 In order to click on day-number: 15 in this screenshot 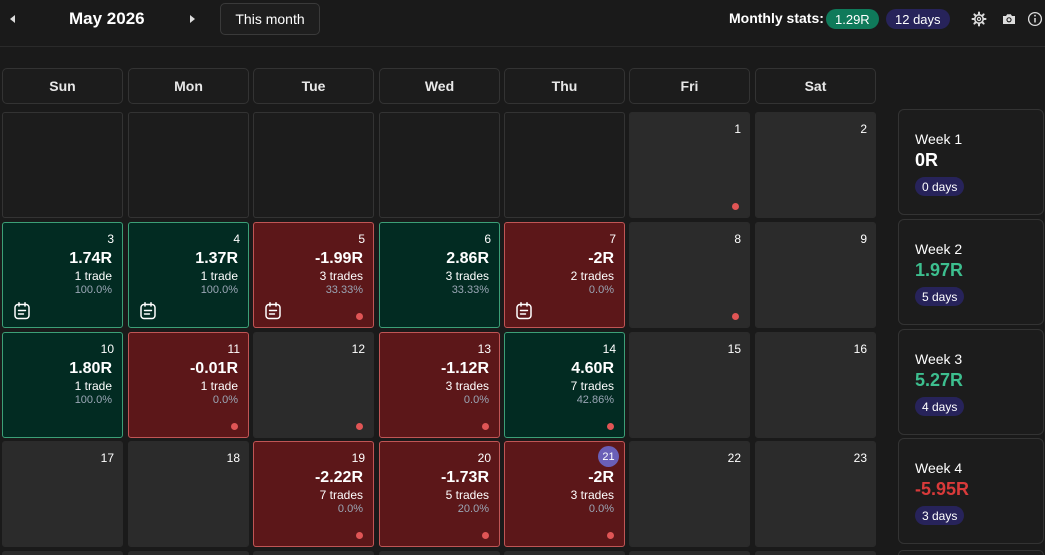, I will do `click(734, 349)`.